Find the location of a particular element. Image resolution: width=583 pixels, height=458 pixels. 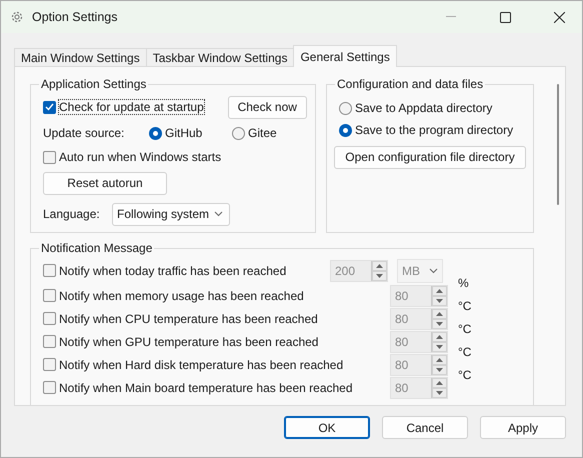

checkbox-label: Check for update at startup is located at coordinates (131, 107).